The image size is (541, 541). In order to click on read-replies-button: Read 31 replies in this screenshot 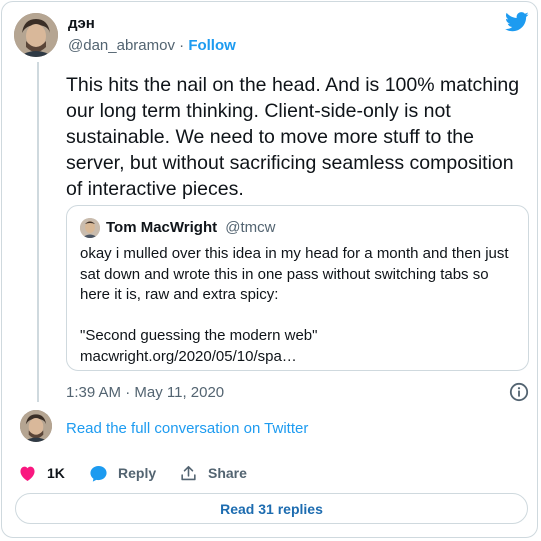, I will do `click(271, 508)`.